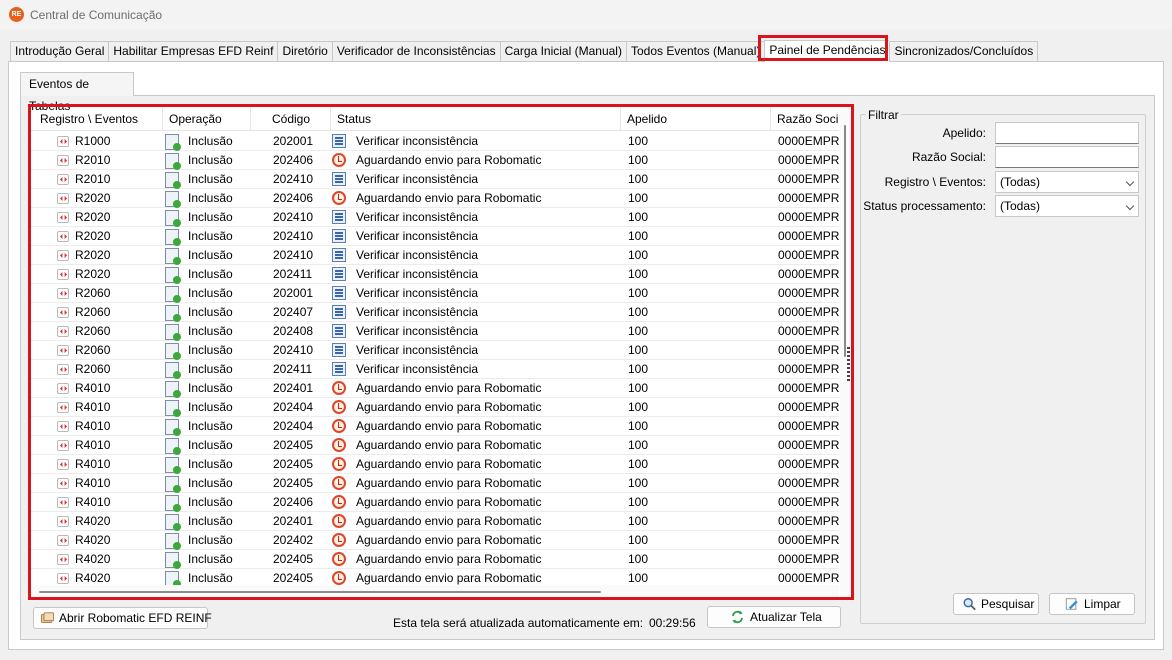 This screenshot has width=1172, height=660. What do you see at coordinates (1067, 133) in the screenshot?
I see `apelido-input` at bounding box center [1067, 133].